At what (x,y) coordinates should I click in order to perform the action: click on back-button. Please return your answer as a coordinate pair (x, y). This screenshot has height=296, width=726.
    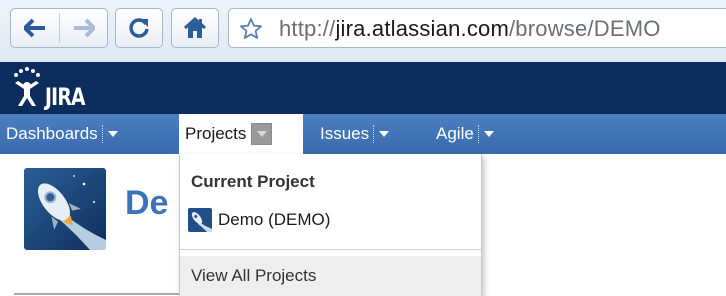
    Looking at the image, I should click on (35, 28).